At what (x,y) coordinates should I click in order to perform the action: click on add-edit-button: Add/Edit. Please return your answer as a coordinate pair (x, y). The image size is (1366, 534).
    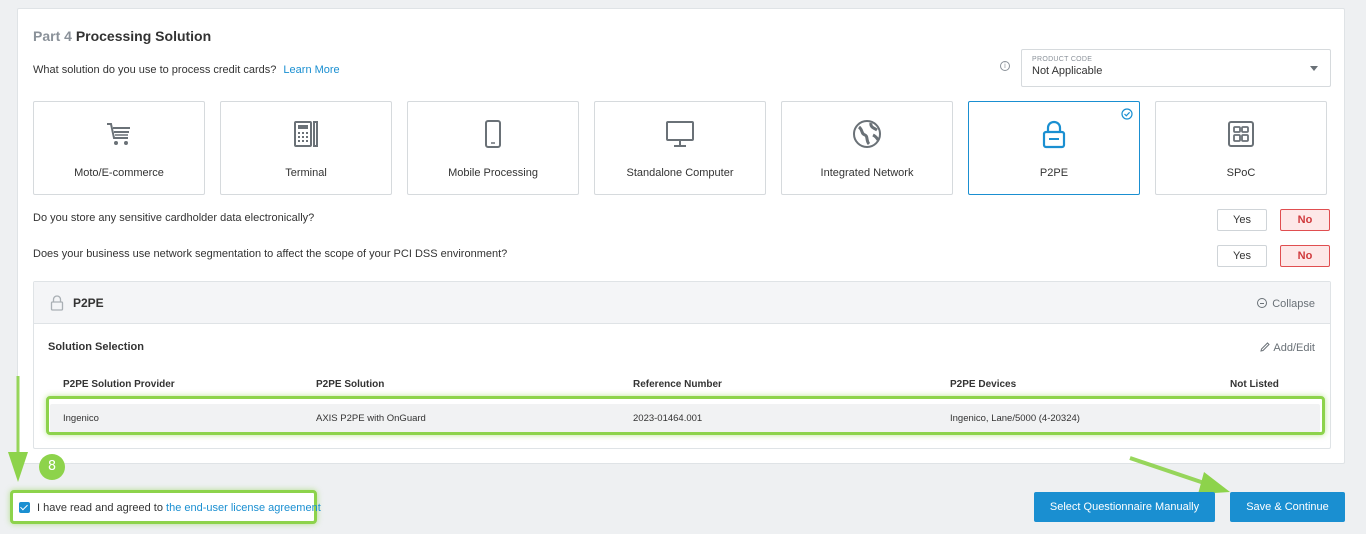
    Looking at the image, I should click on (1287, 347).